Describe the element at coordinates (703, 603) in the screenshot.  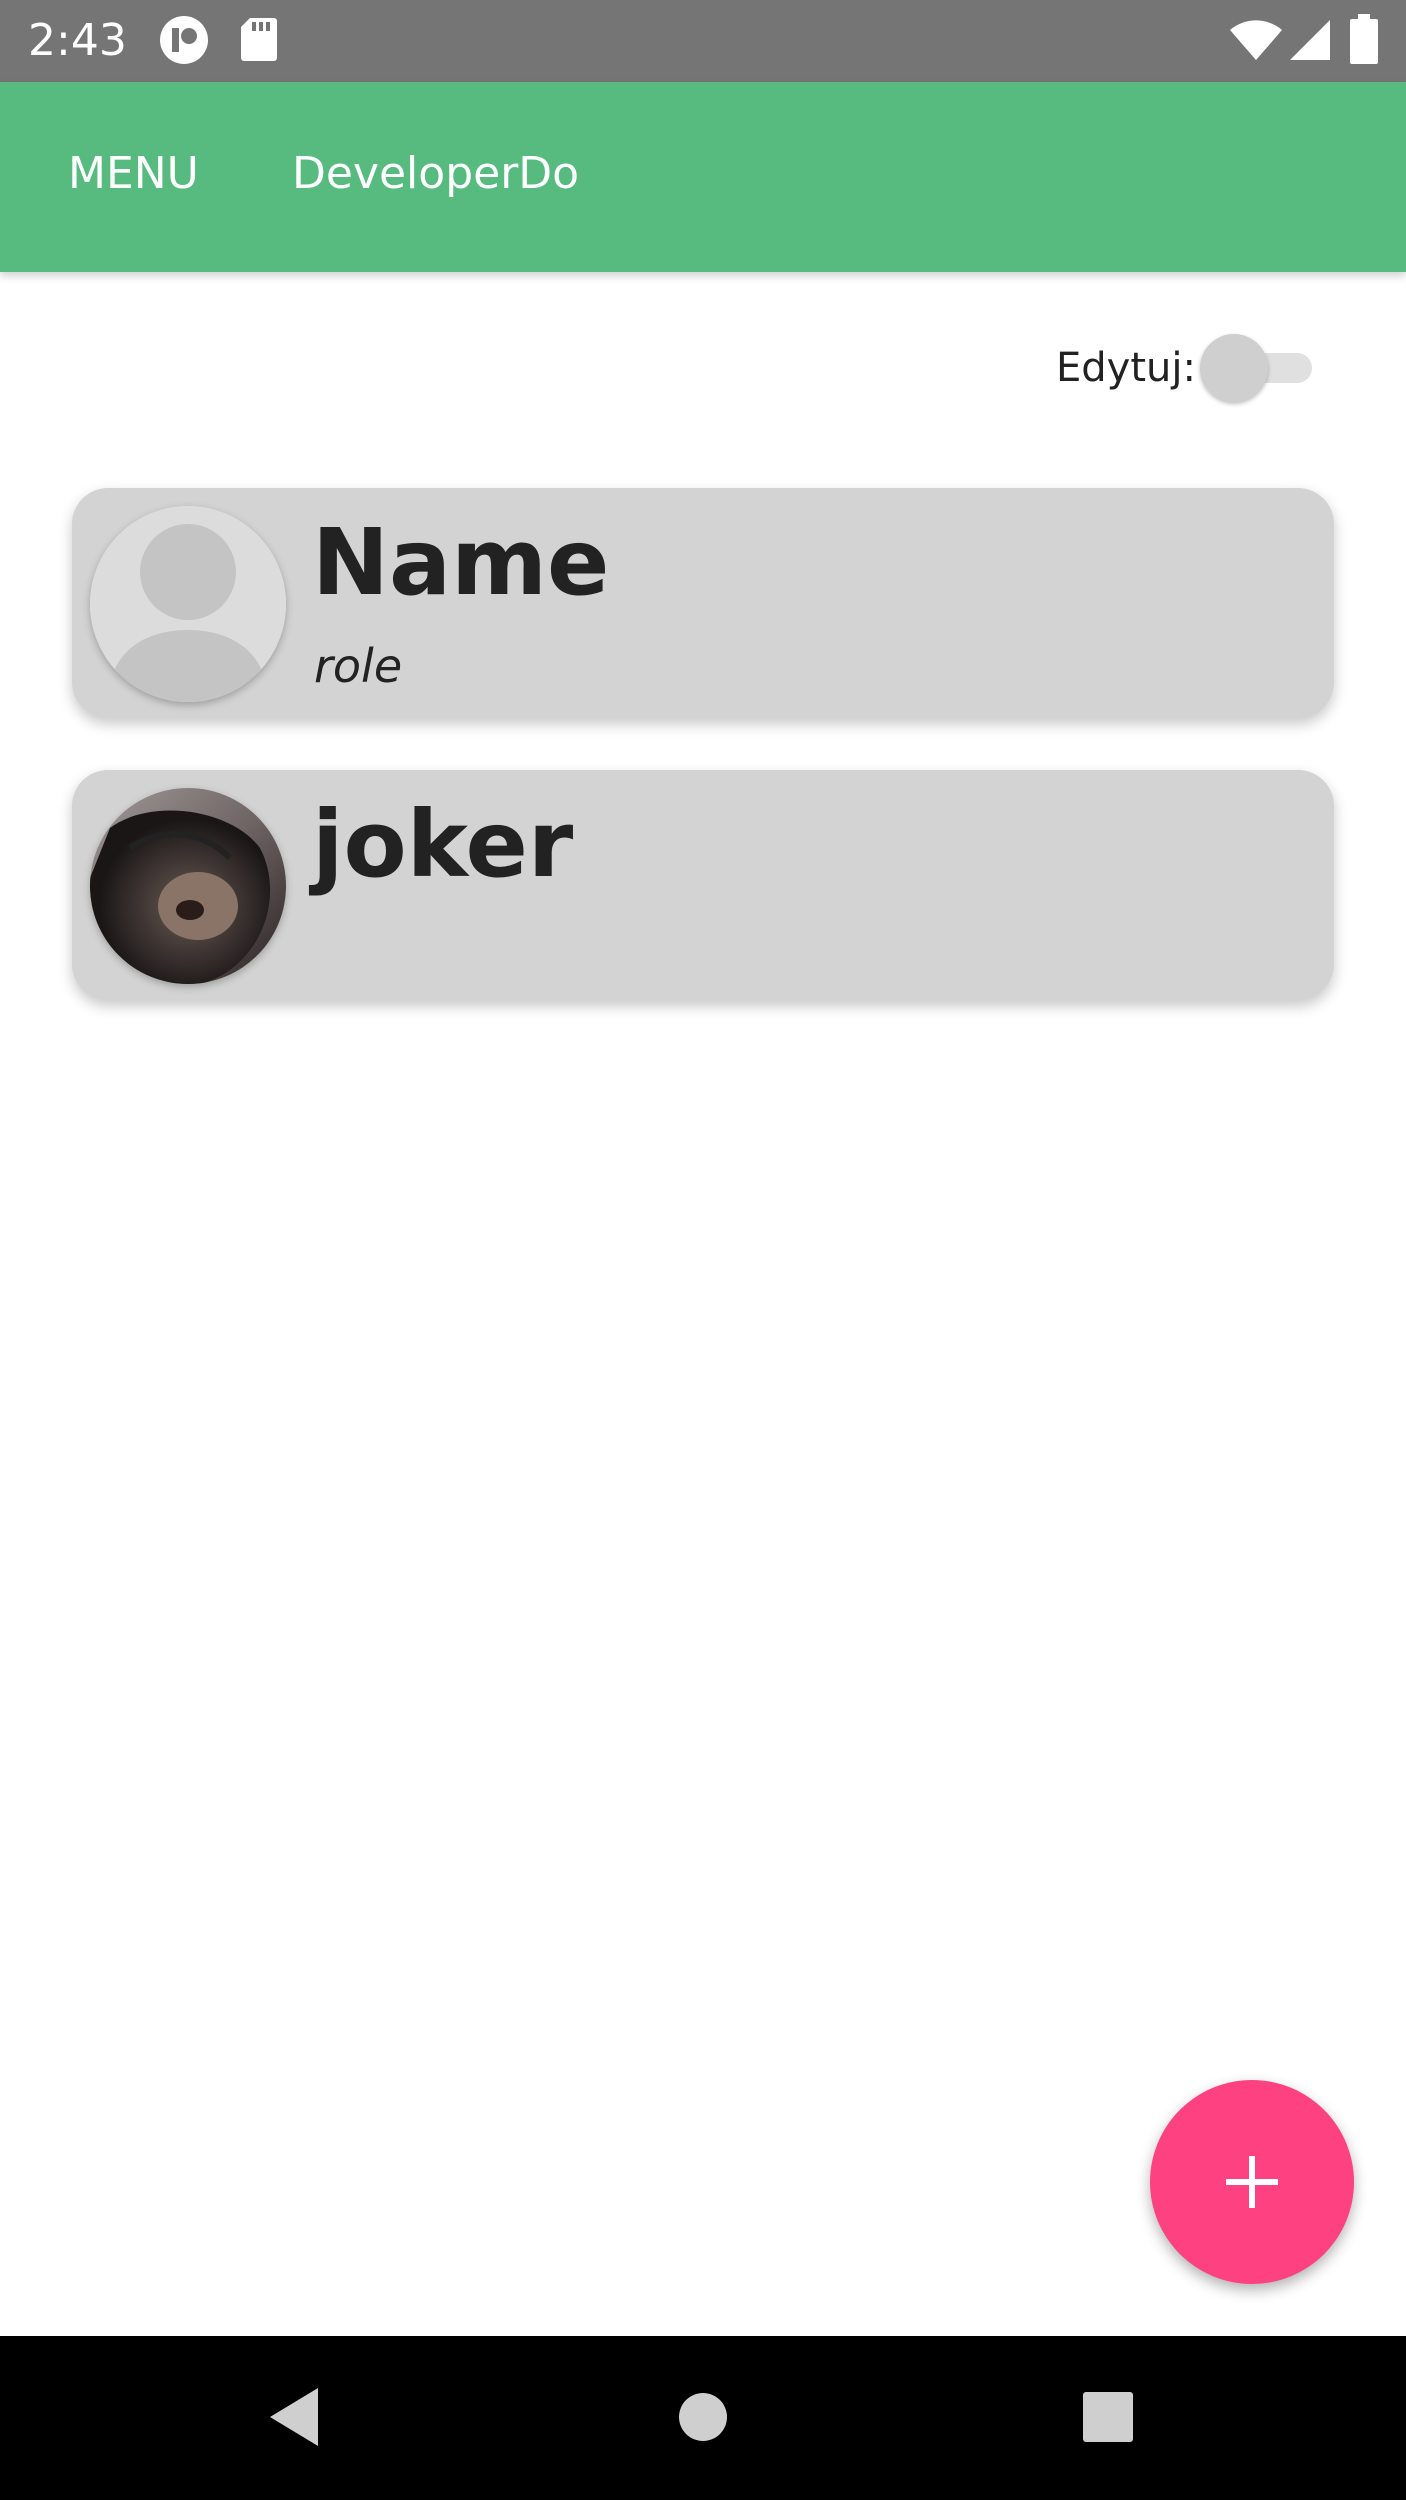
I see `list-item: Name role` at that location.